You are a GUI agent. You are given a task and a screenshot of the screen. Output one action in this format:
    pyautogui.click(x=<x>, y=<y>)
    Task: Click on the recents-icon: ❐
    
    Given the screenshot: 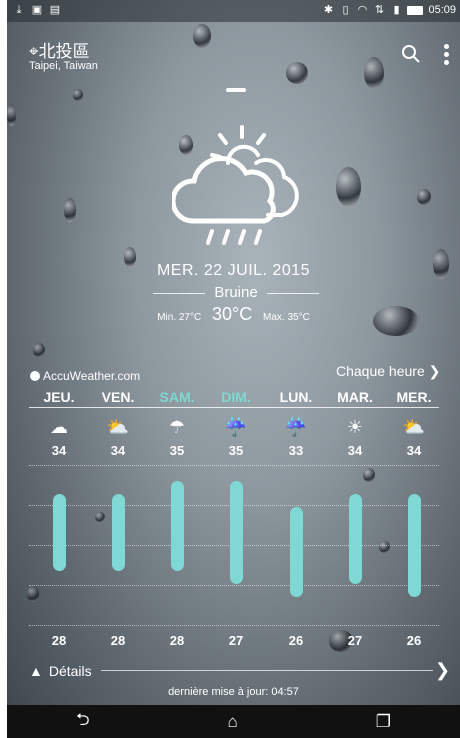 What is the action you would take?
    pyautogui.click(x=383, y=722)
    